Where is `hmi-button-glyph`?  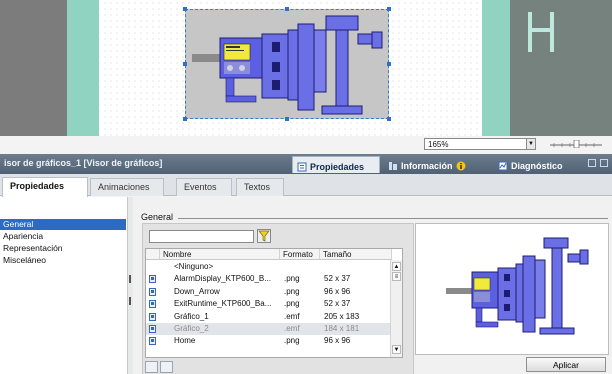
hmi-button-glyph is located at coordinates (541, 32).